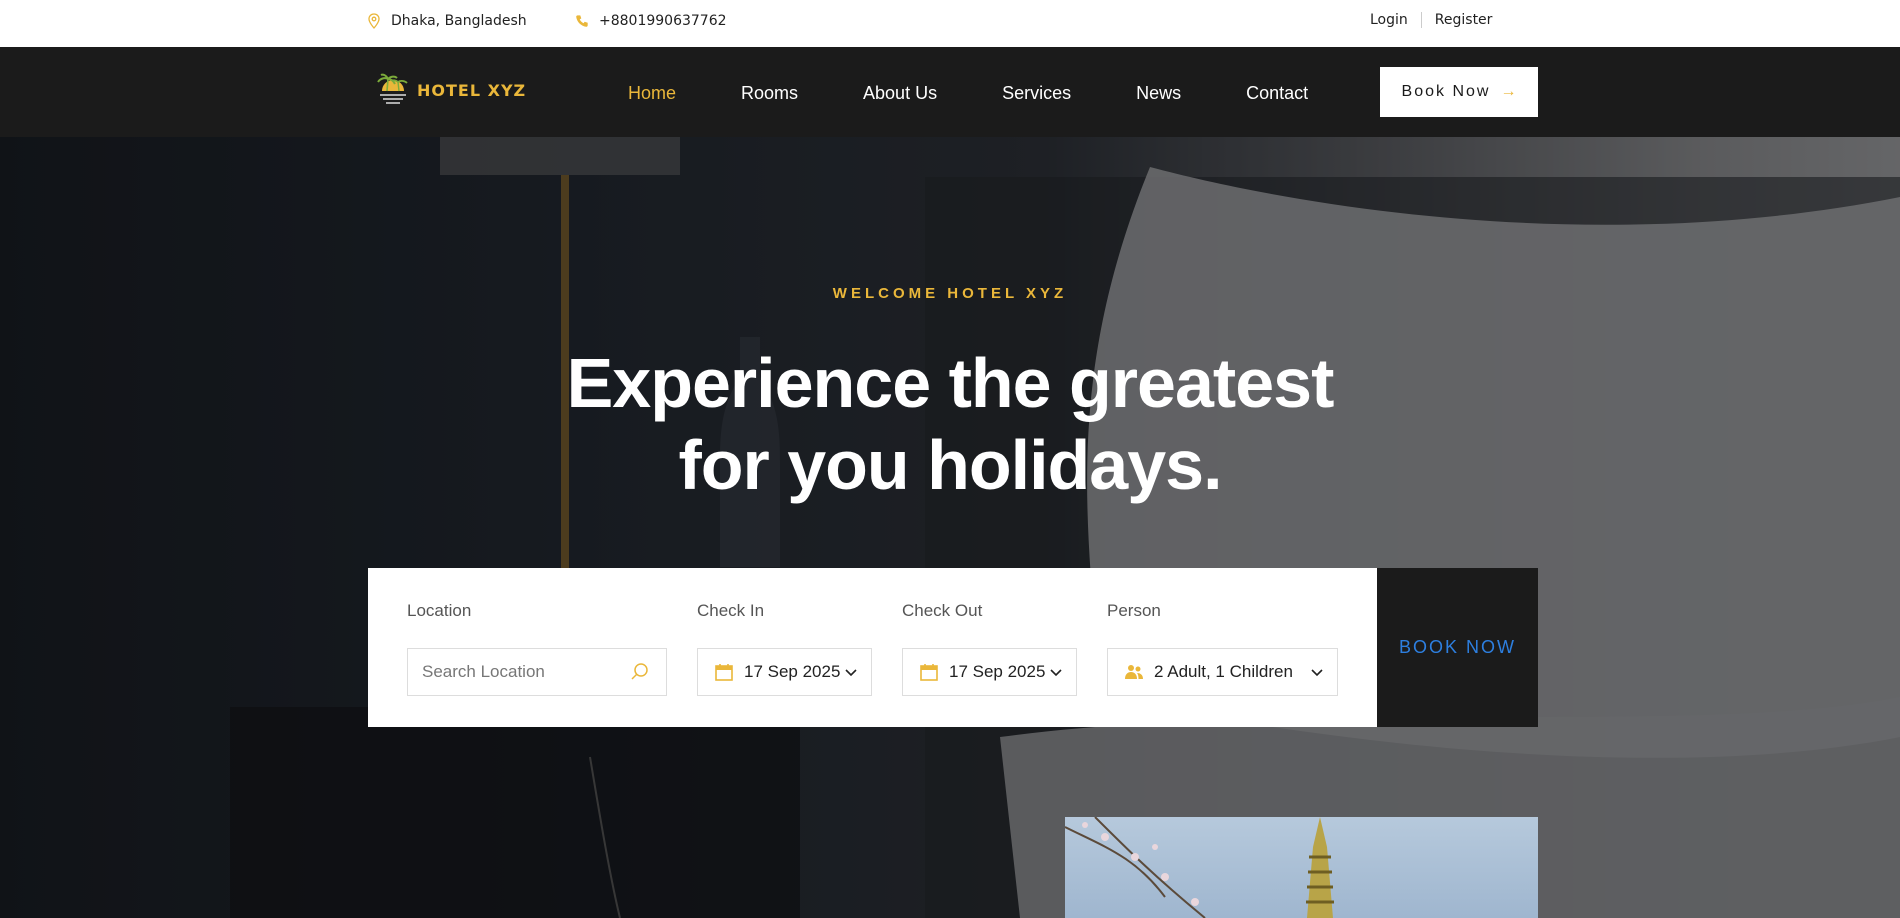 Image resolution: width=1900 pixels, height=918 pixels. Describe the element at coordinates (582, 21) in the screenshot. I see `phone-icon` at that location.